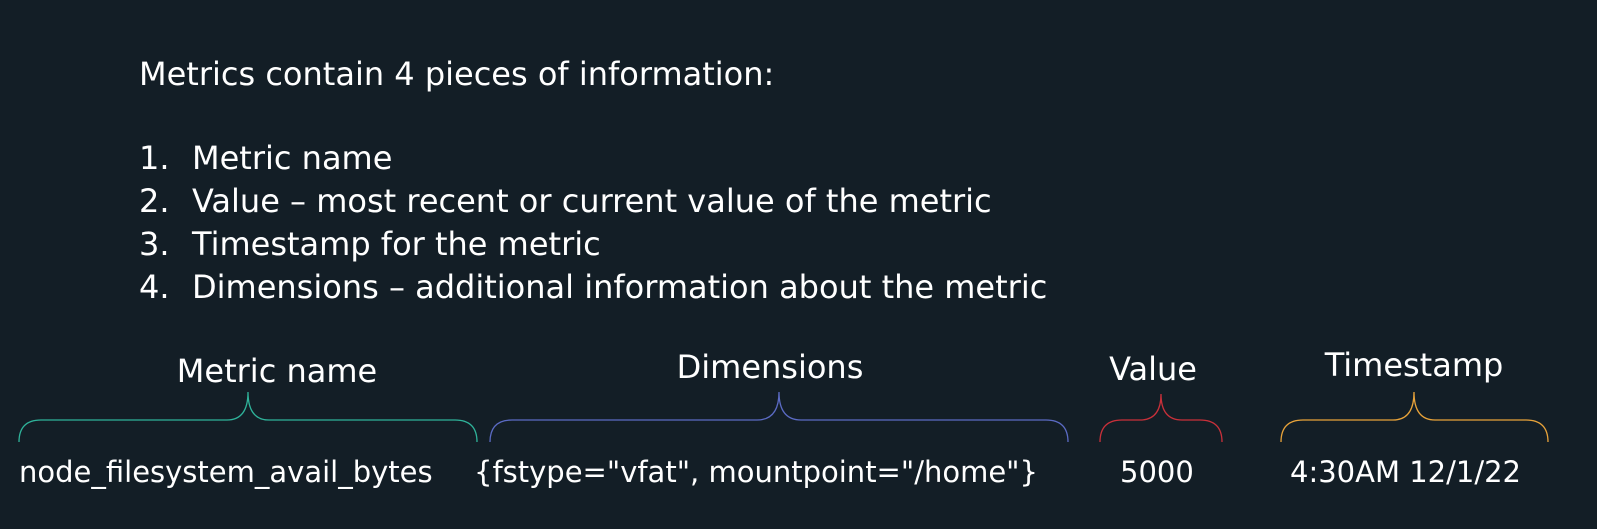  I want to click on metric-name-brace, so click(248, 417).